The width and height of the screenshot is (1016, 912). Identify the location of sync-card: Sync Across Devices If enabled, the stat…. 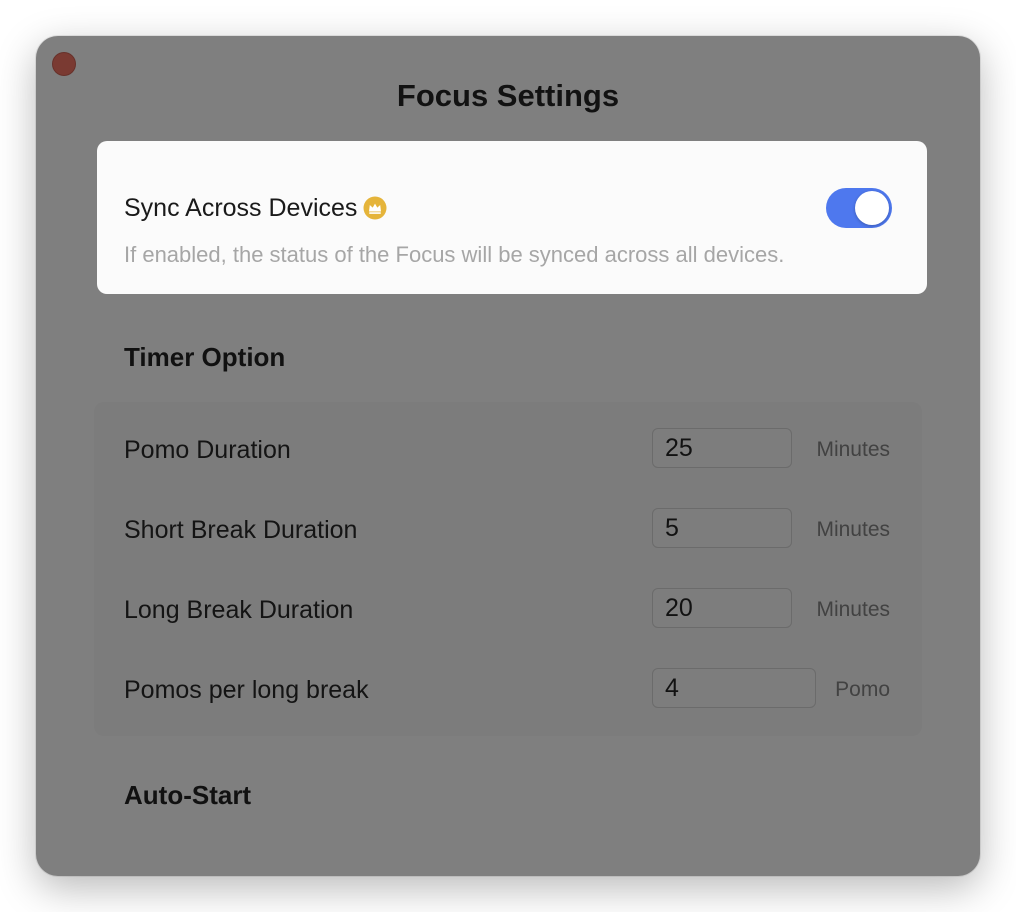
(512, 217).